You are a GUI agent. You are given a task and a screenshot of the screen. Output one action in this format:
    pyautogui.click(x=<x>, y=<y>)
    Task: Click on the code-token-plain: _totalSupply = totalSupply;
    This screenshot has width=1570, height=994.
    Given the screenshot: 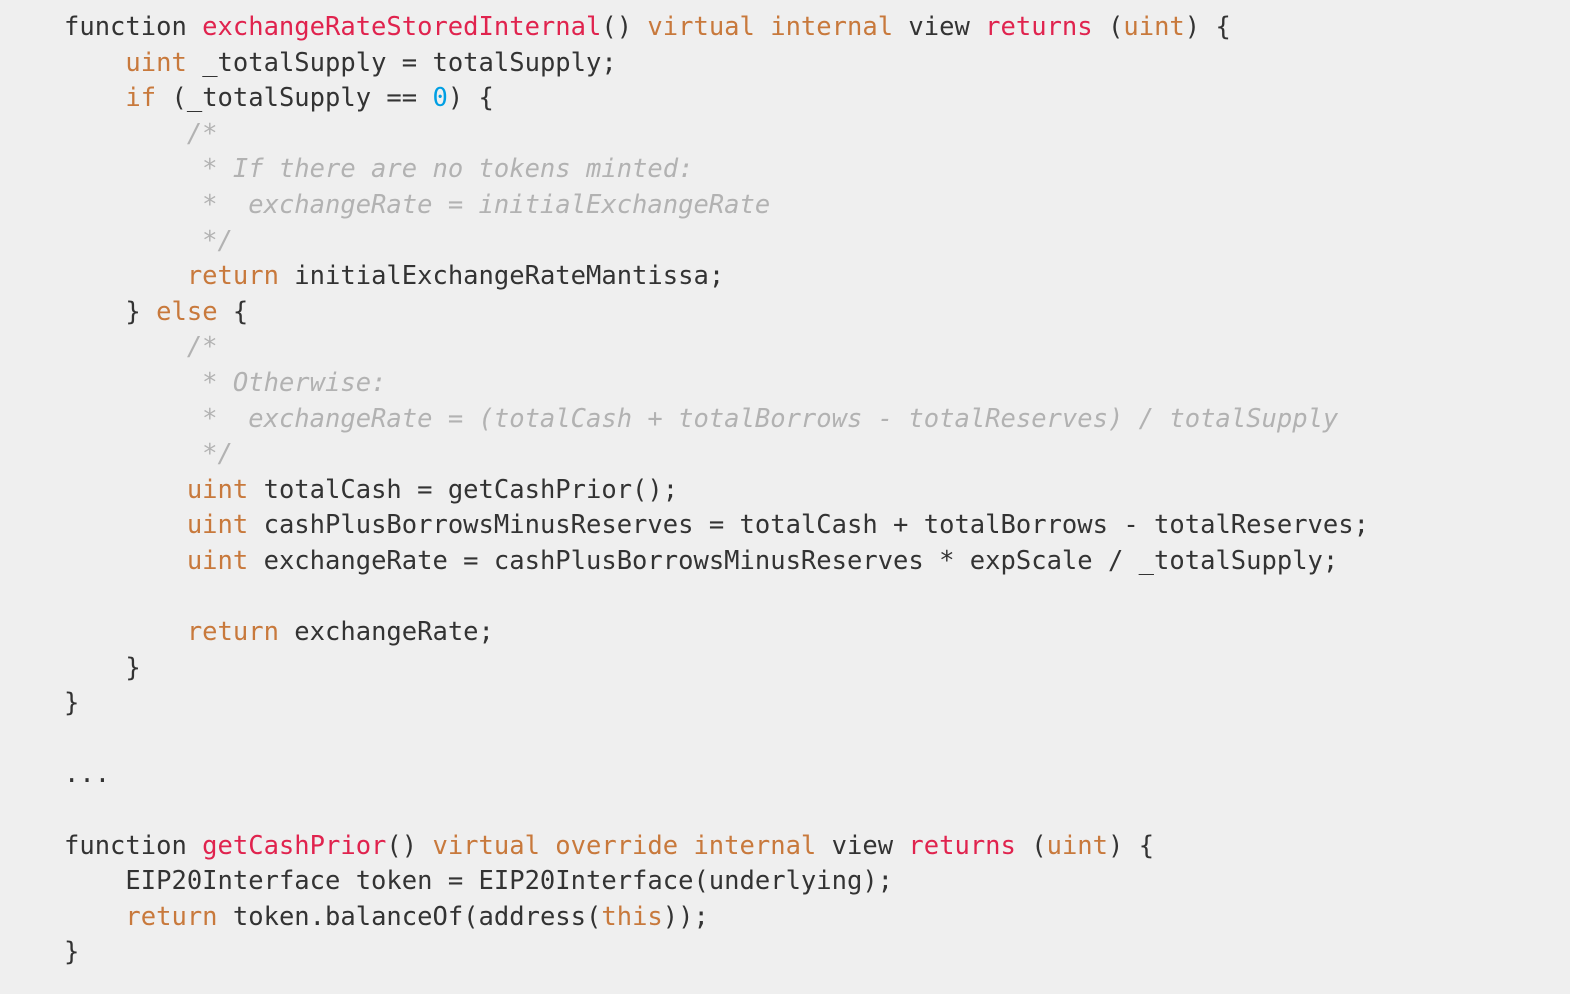 What is the action you would take?
    pyautogui.click(x=401, y=62)
    